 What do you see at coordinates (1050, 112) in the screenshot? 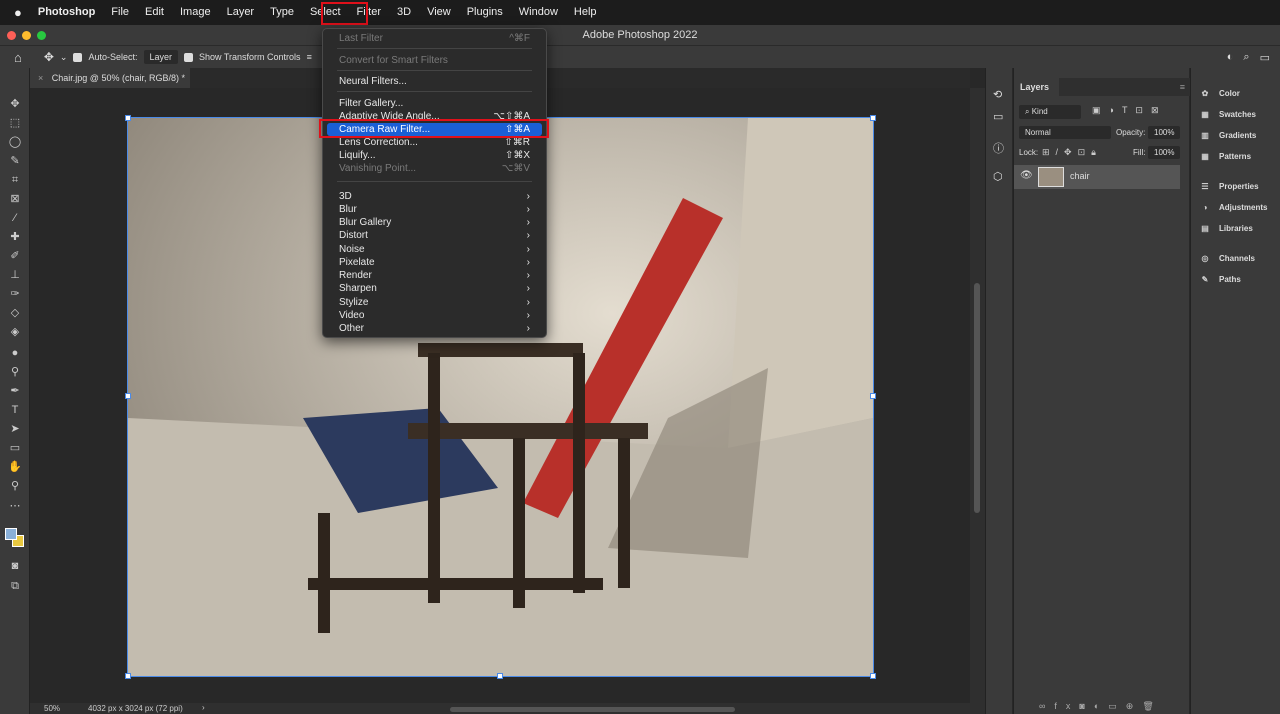
I see `layer-filter-dropdown: ⌕ Kind` at bounding box center [1050, 112].